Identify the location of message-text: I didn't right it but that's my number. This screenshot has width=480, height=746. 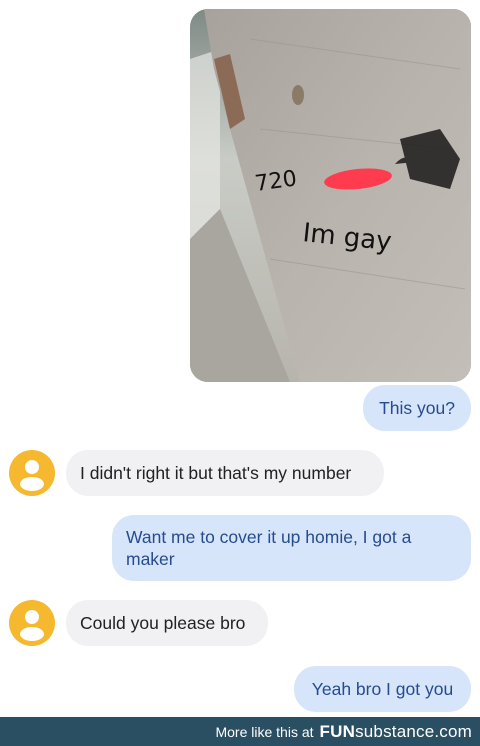
(216, 473).